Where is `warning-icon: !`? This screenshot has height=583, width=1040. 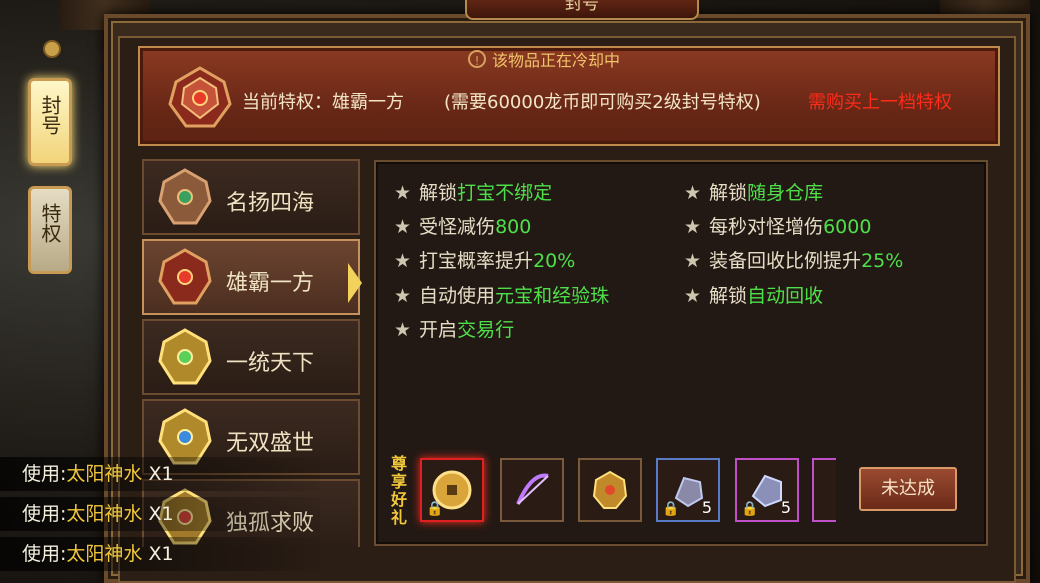 warning-icon: ! is located at coordinates (477, 59).